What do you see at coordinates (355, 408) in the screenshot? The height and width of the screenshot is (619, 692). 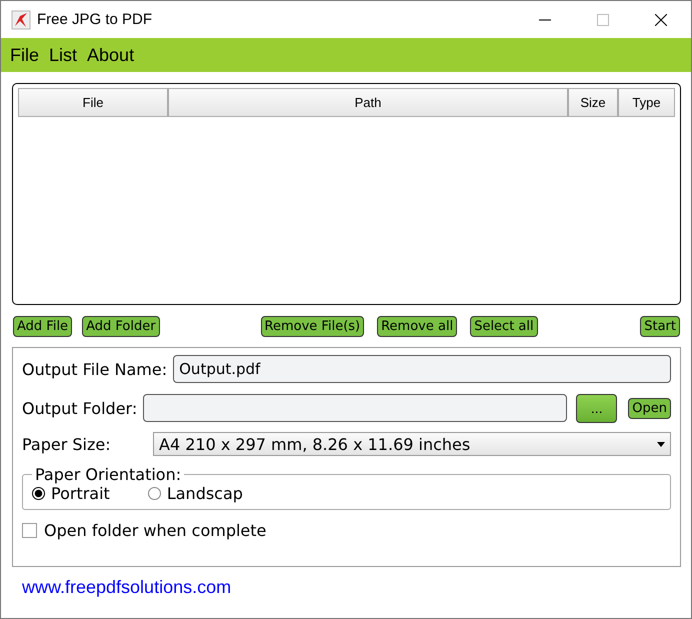 I see `output-folder-field` at bounding box center [355, 408].